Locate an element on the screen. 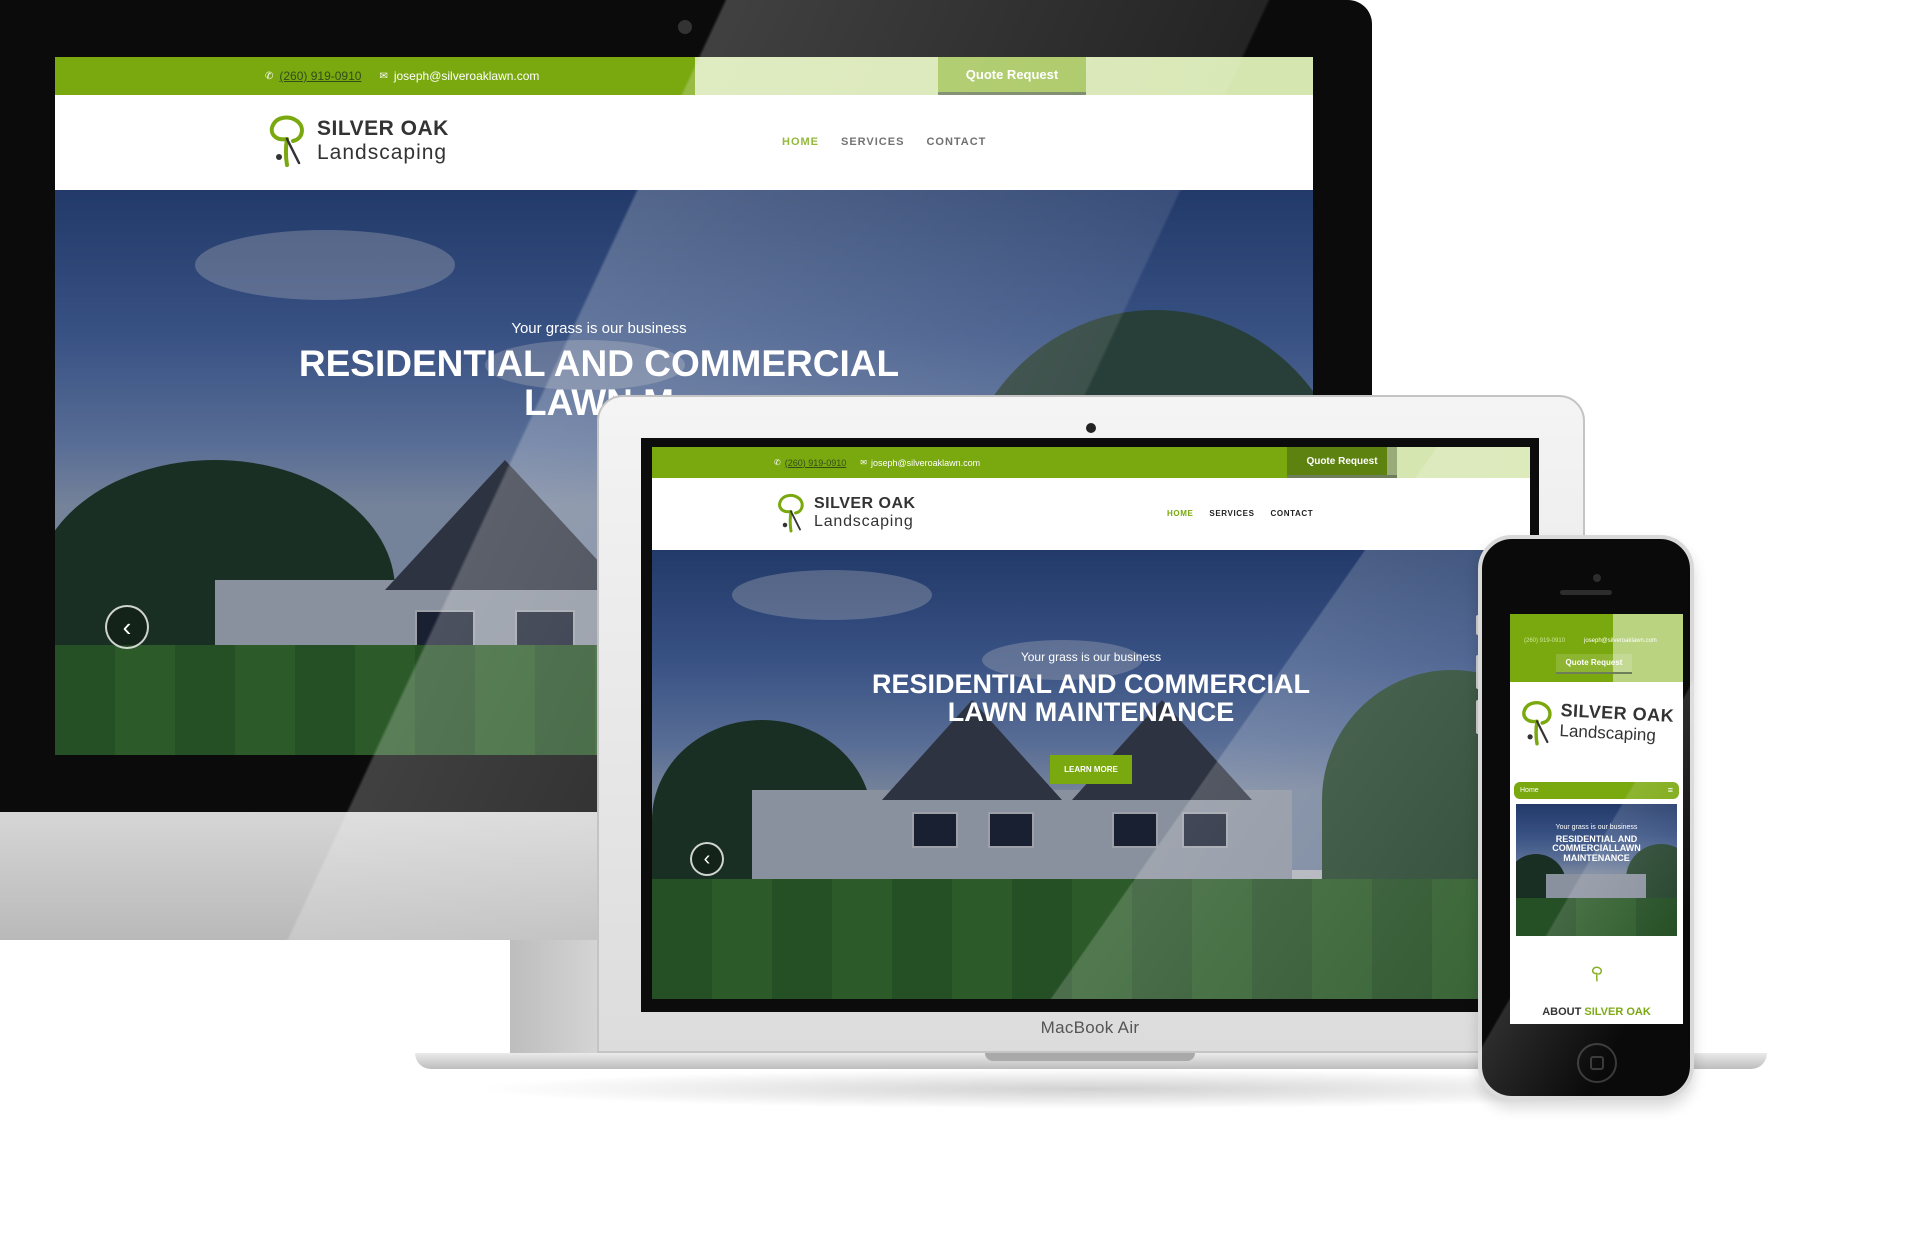 The image size is (1932, 1237). learn-more-button: LEARN MORE is located at coordinates (1091, 769).